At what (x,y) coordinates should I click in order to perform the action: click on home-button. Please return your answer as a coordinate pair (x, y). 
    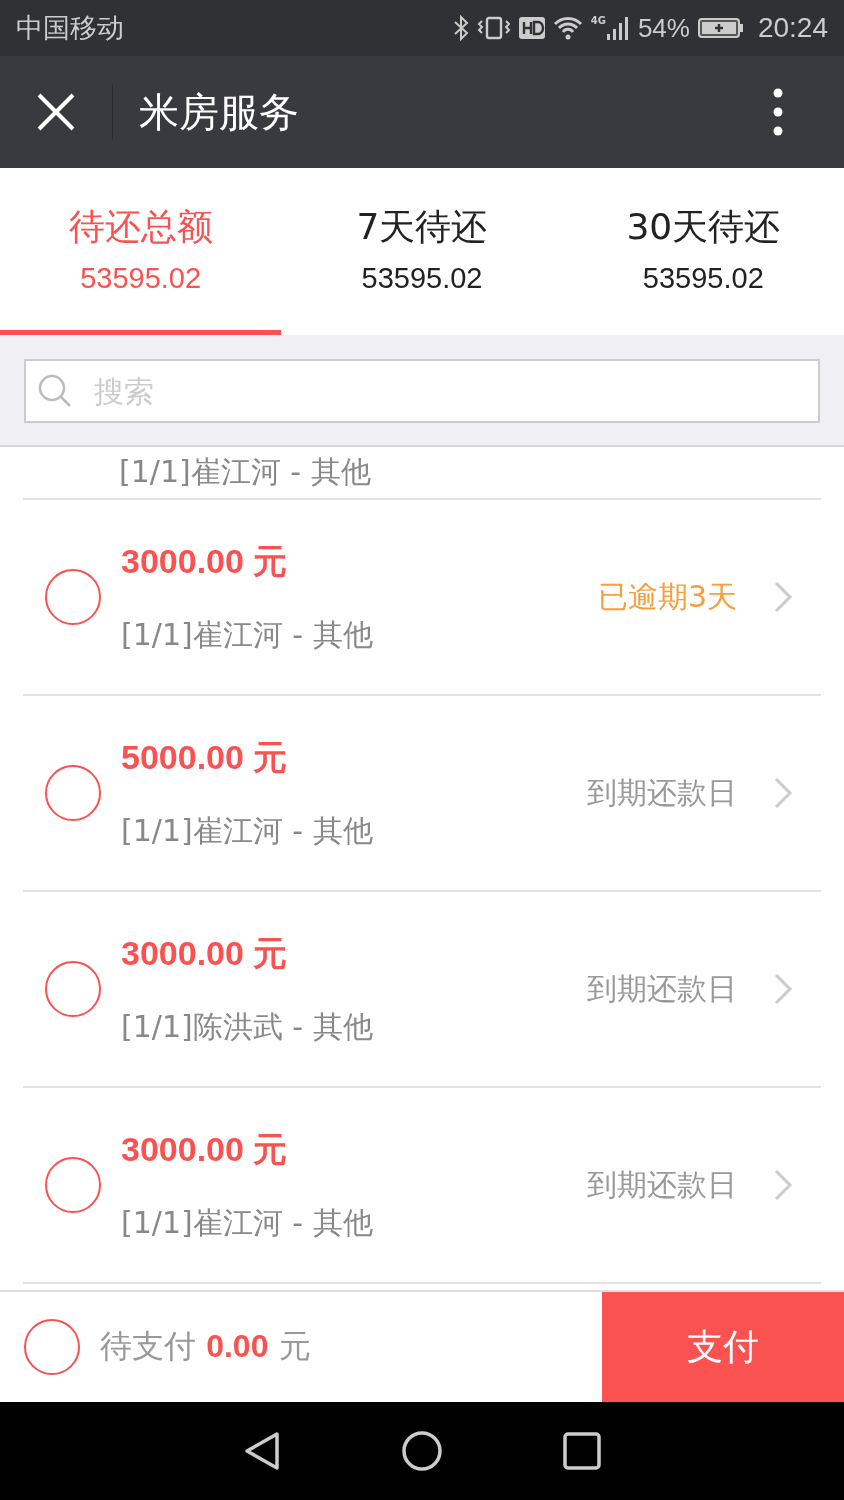
    Looking at the image, I should click on (422, 1451).